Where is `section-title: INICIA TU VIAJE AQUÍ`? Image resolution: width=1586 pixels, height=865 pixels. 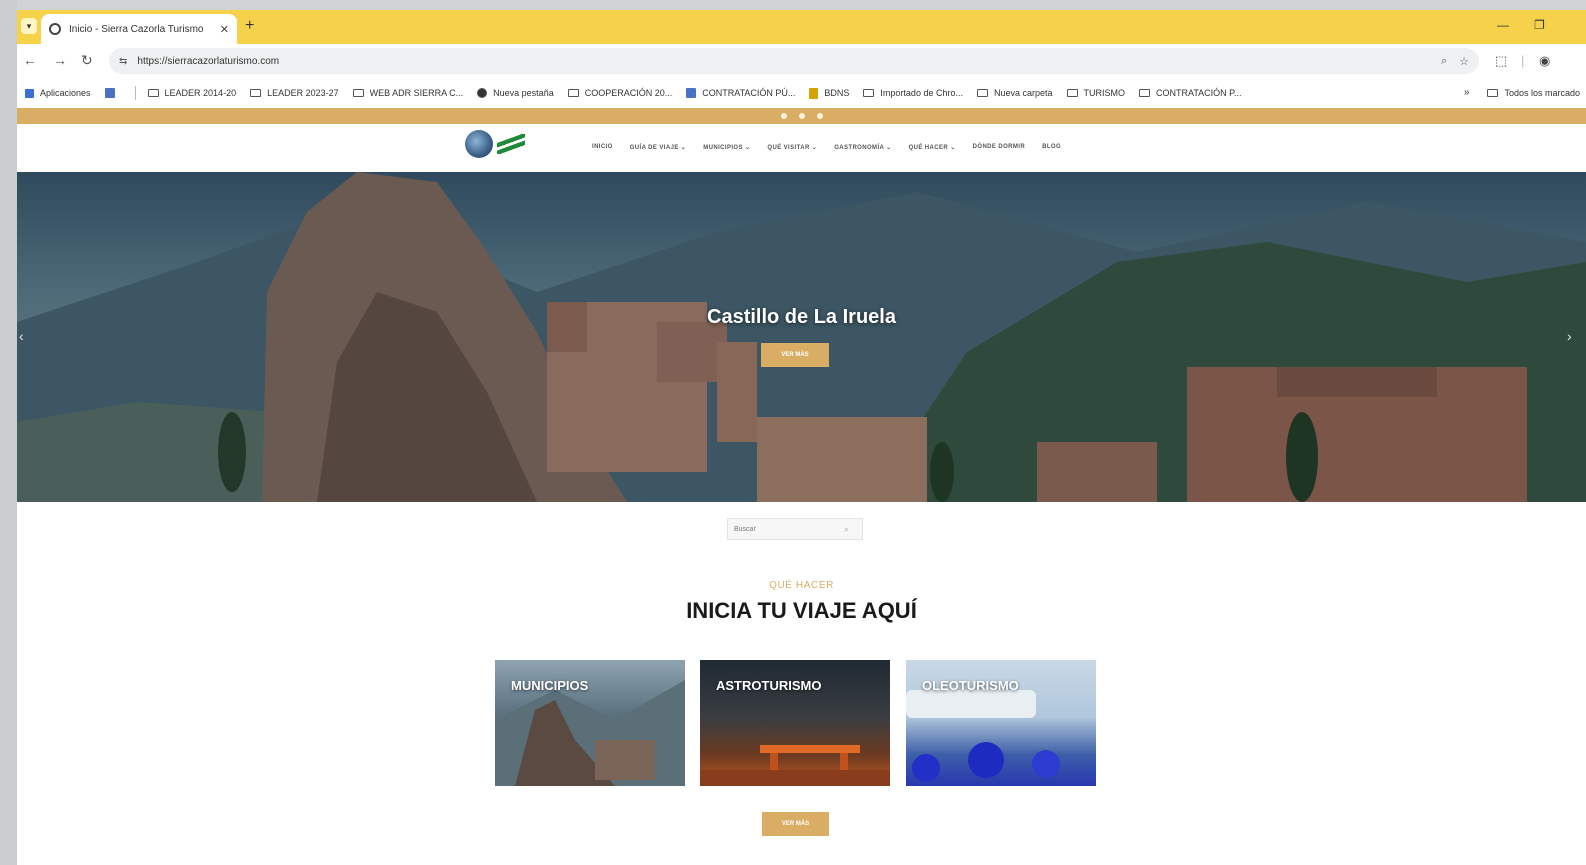
section-title: INICIA TU VIAJE AQUÍ is located at coordinates (801, 610).